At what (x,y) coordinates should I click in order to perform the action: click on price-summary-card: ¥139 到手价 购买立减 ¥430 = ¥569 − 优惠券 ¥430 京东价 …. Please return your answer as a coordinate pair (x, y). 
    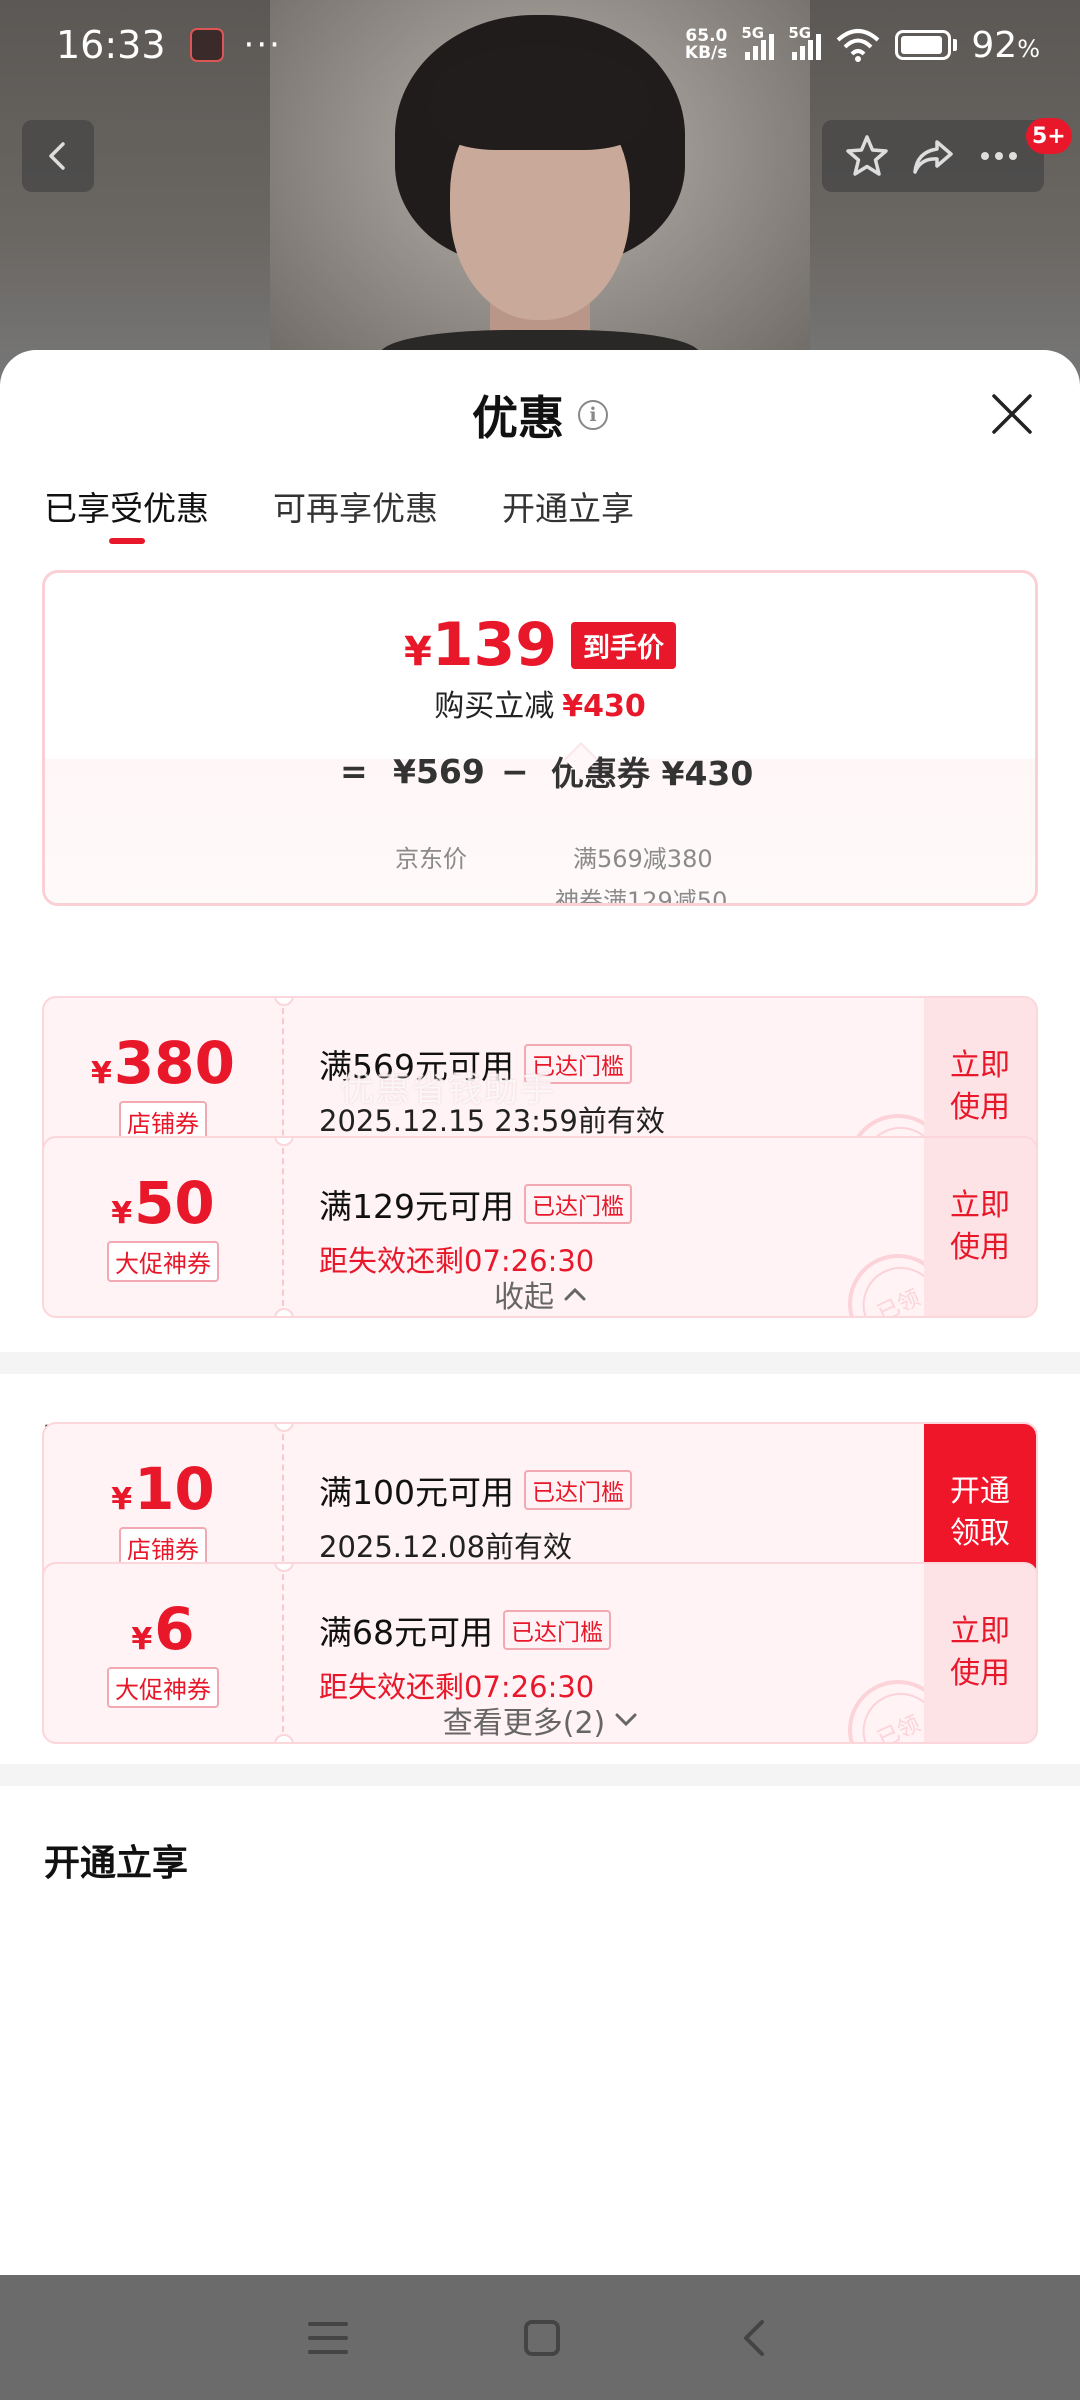
    Looking at the image, I should click on (540, 738).